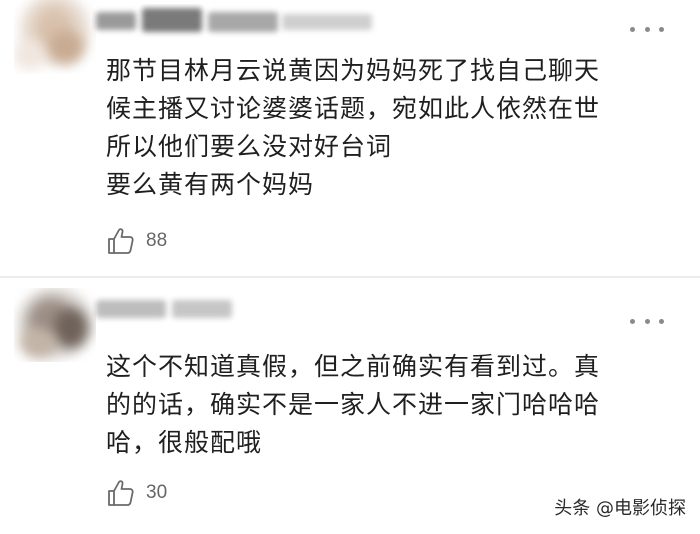 The image size is (700, 534). What do you see at coordinates (353, 366) in the screenshot?
I see `comment-line: 这个不知道真假，但之前确实有看到过。真` at bounding box center [353, 366].